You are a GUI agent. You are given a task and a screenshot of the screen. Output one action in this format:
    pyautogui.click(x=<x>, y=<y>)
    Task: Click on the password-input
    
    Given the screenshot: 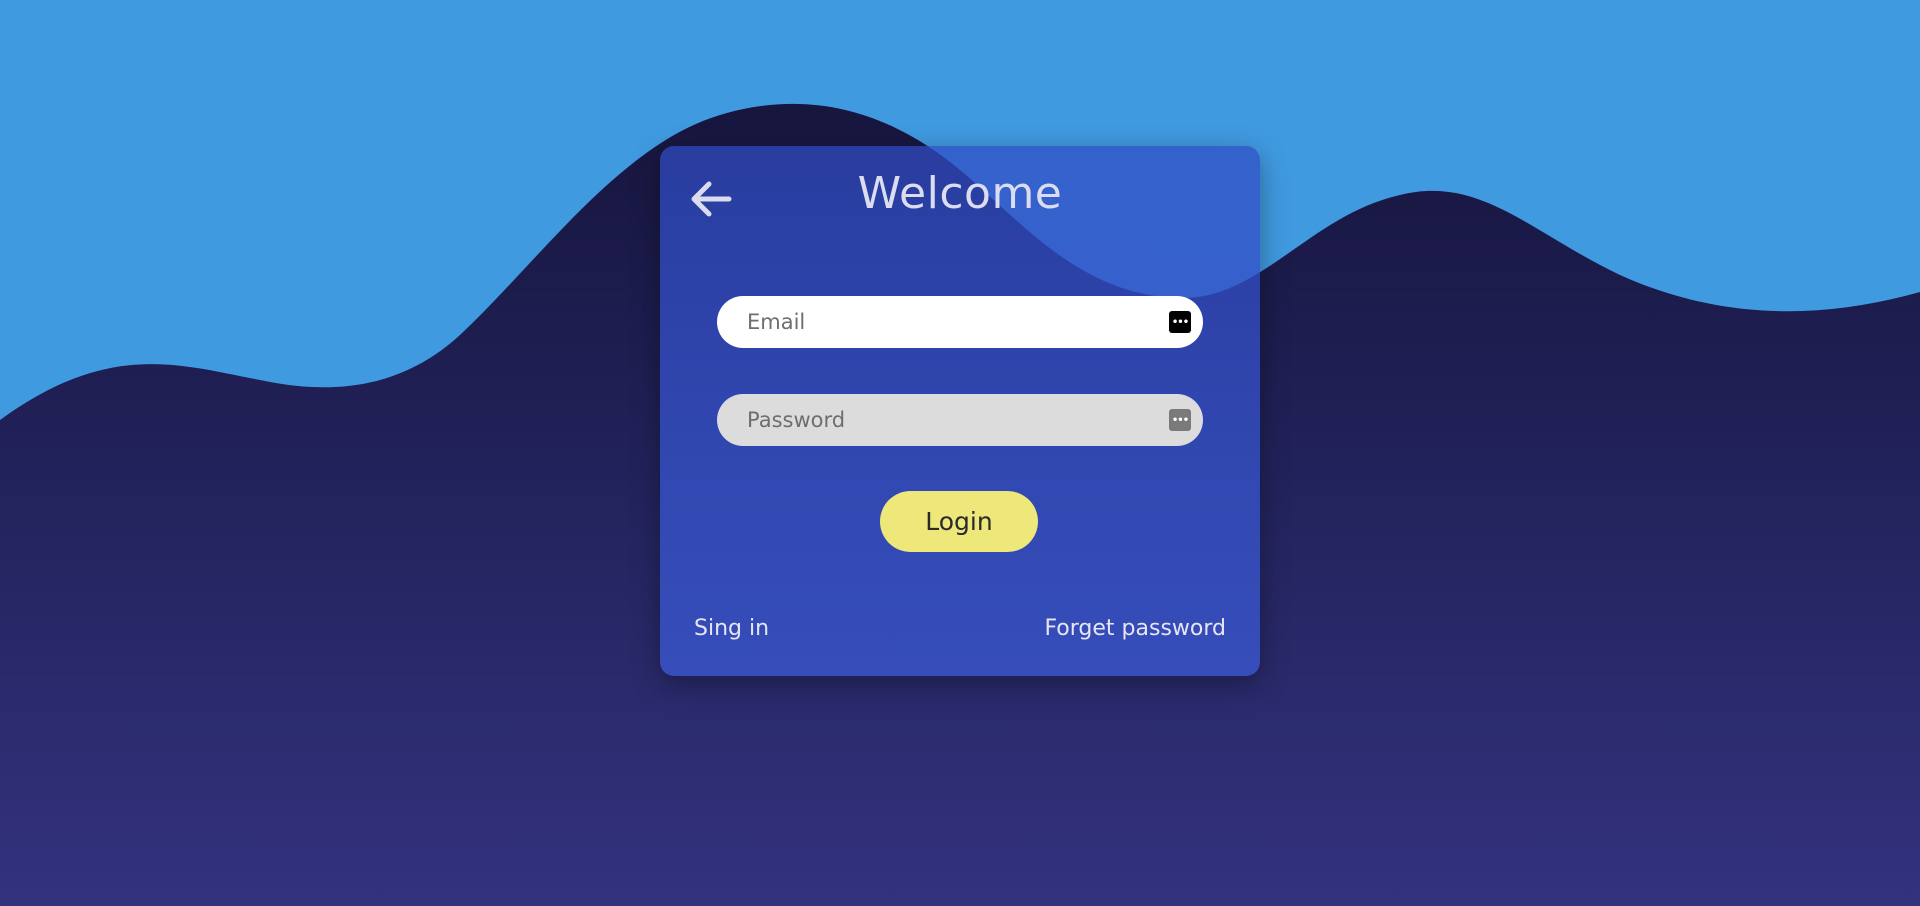 What is the action you would take?
    pyautogui.click(x=958, y=420)
    